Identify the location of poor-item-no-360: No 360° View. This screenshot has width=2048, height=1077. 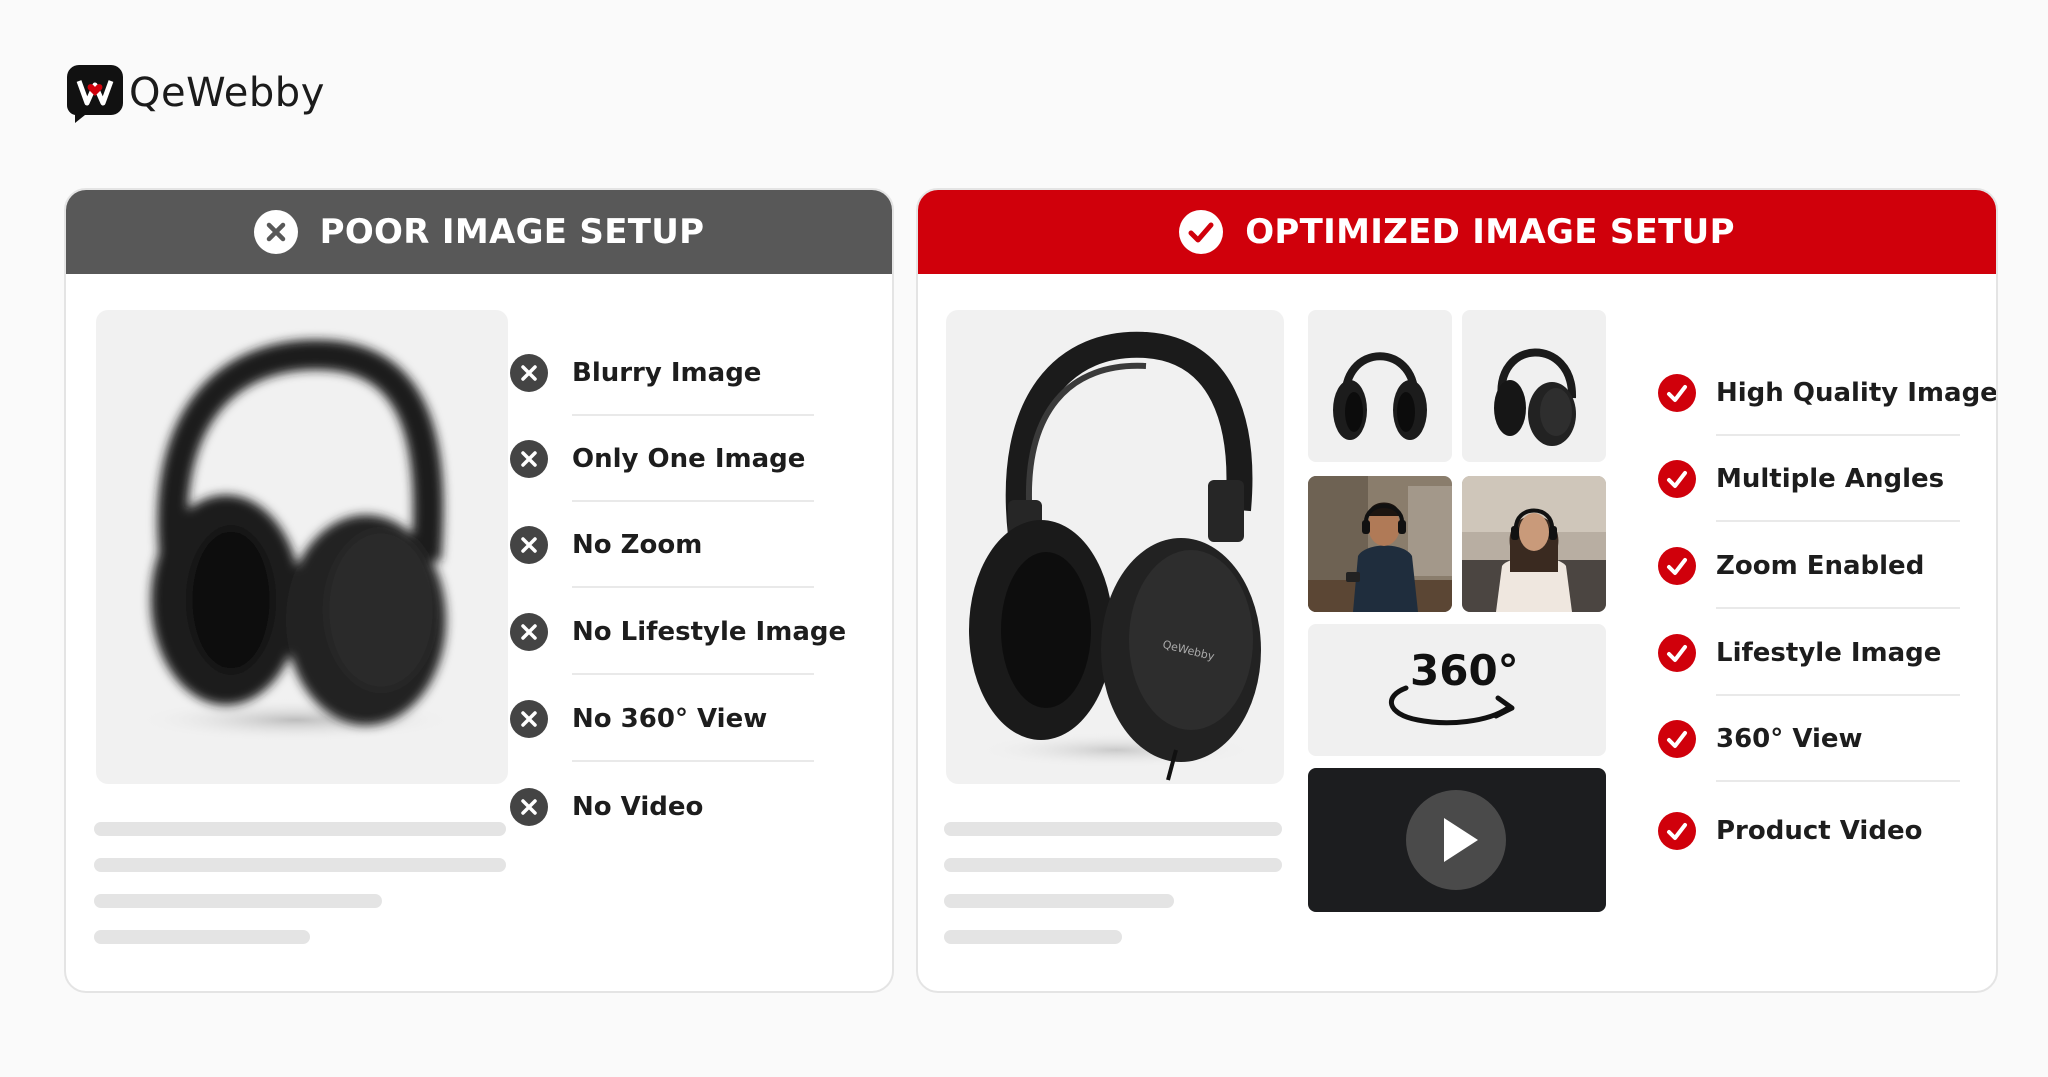
(662, 719).